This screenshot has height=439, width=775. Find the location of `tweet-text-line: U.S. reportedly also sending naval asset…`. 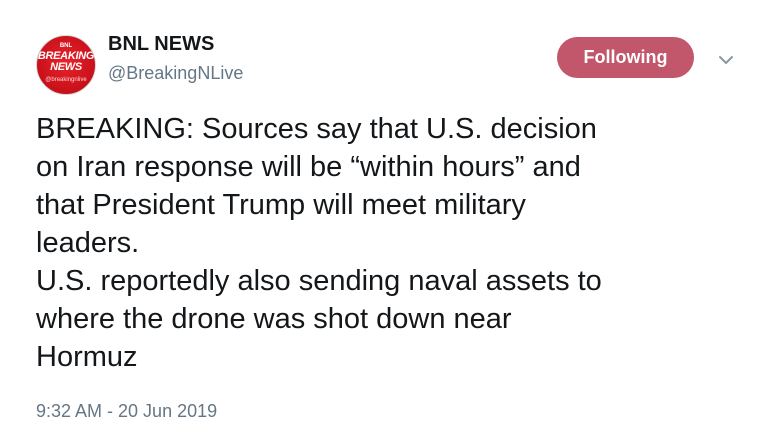

tweet-text-line: U.S. reportedly also sending naval asset… is located at coordinates (319, 281).